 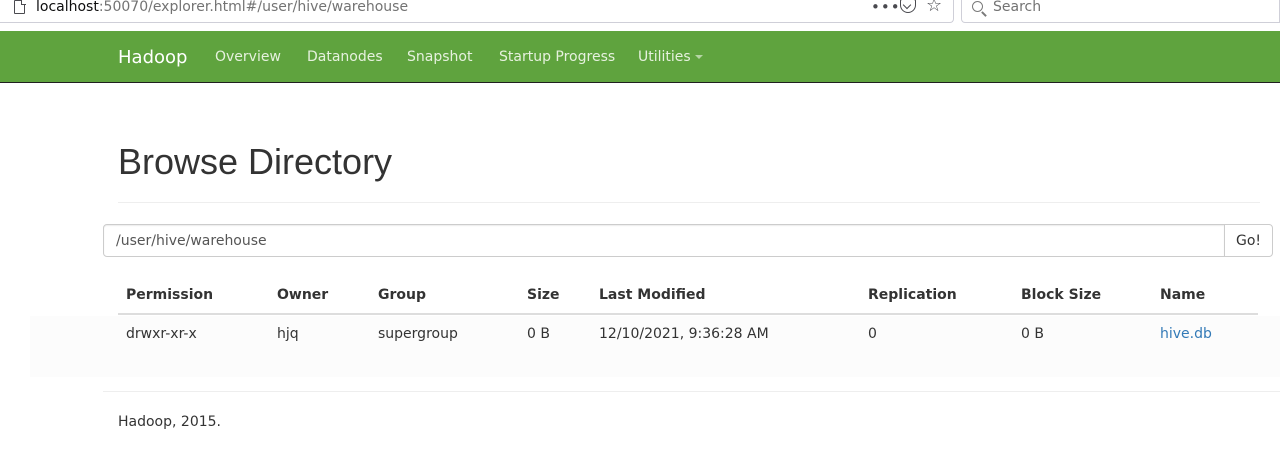 What do you see at coordinates (152, 57) in the screenshot?
I see `navbar-brand: Hadoop` at bounding box center [152, 57].